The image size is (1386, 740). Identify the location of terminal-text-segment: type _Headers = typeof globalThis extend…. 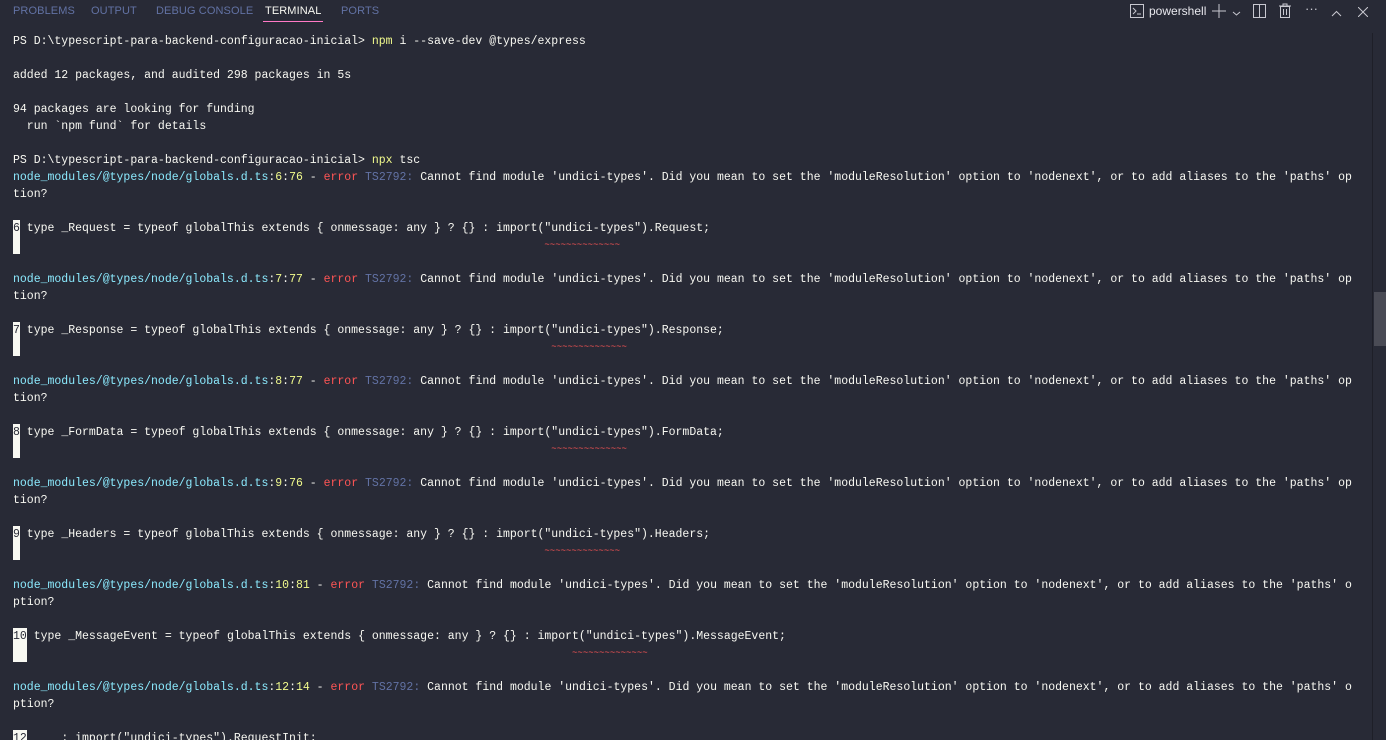
(365, 534).